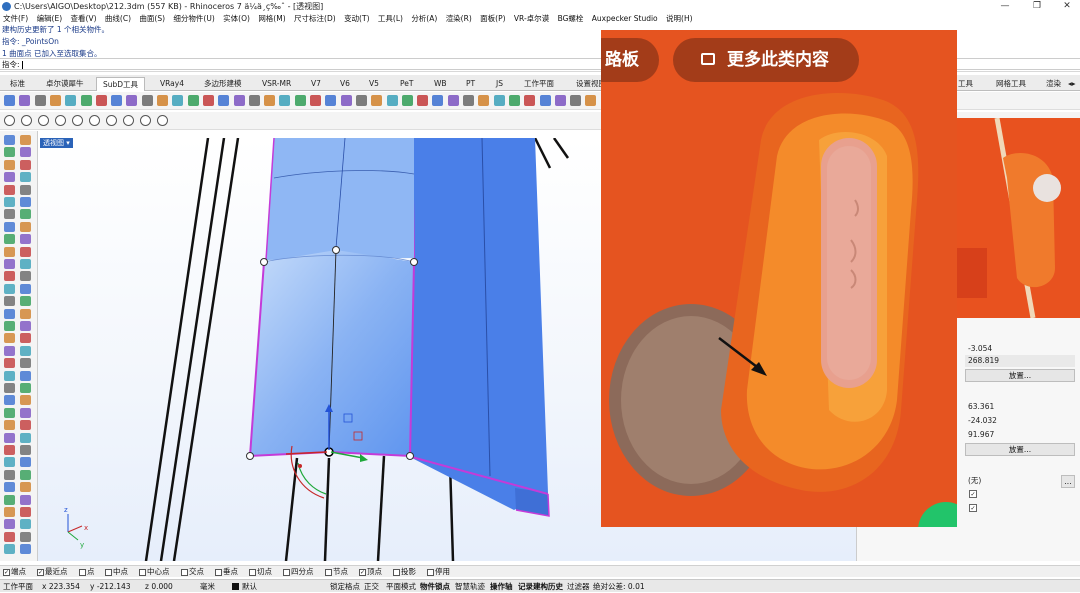 The height and width of the screenshot is (593, 1080). I want to click on osnap-option: 中点, so click(116, 572).